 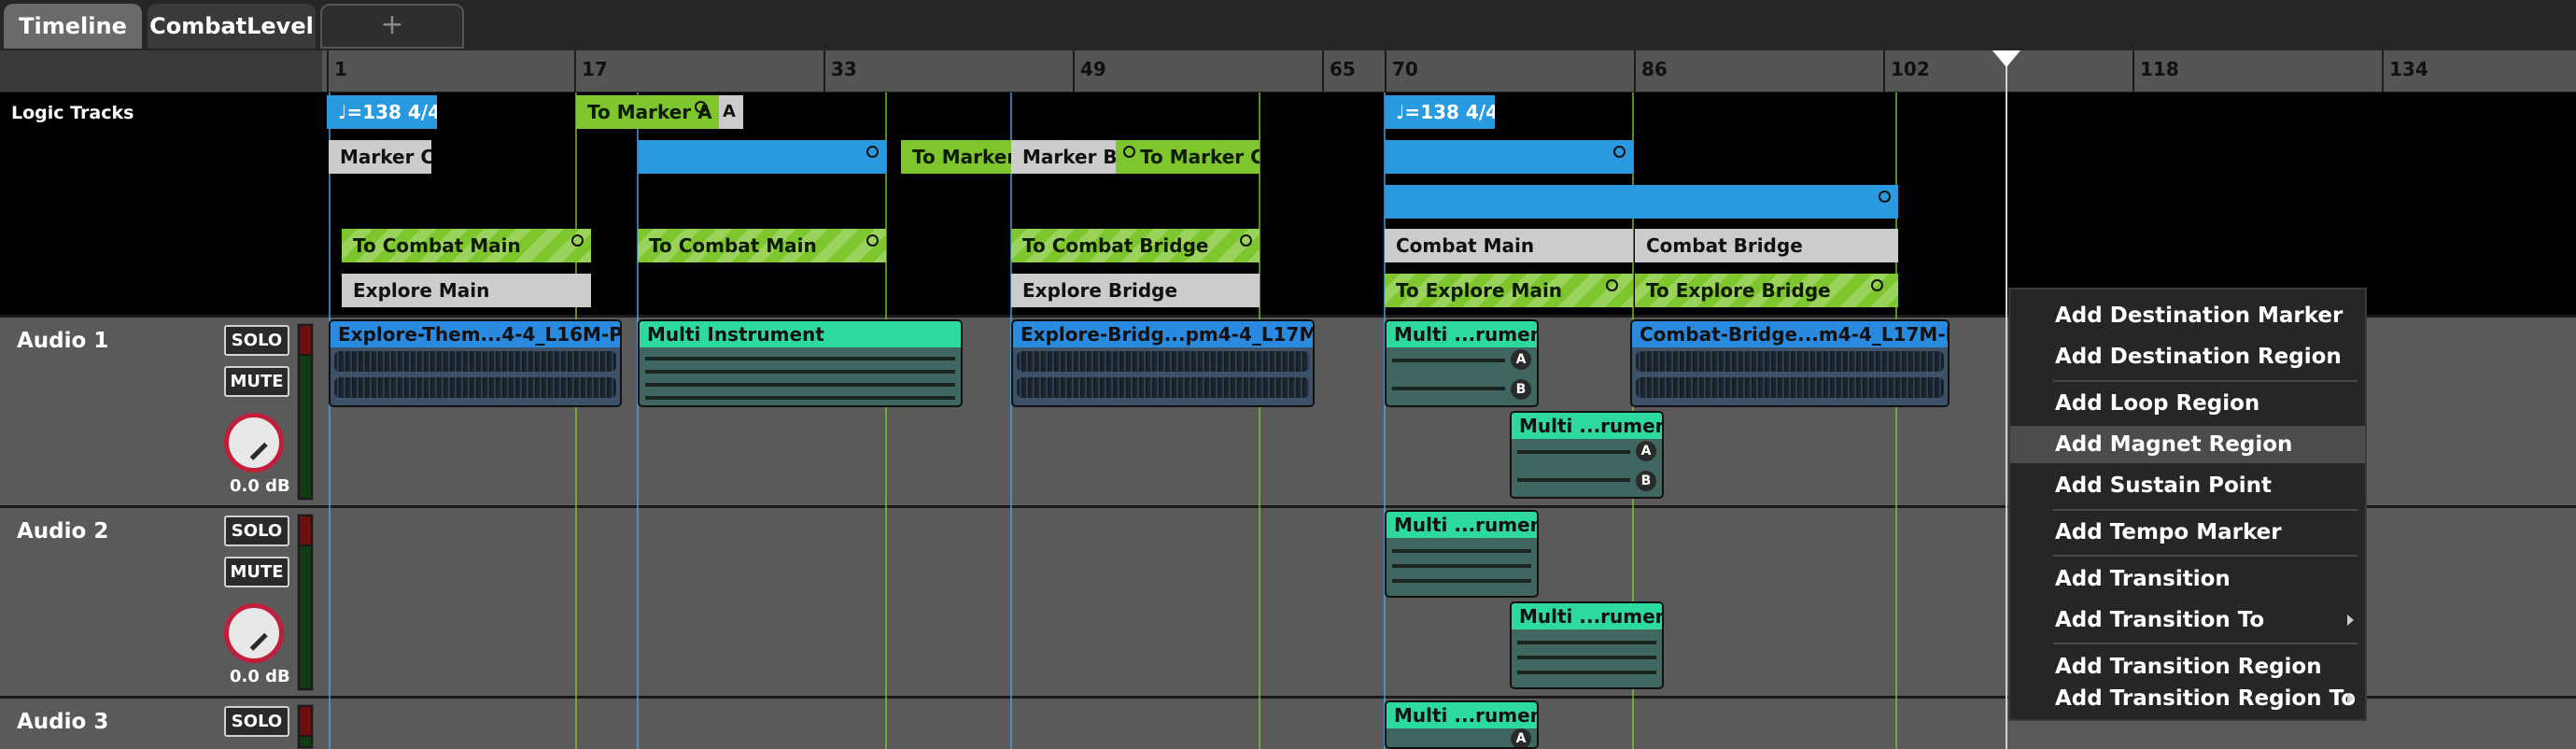 I want to click on ruler-tick: 102, so click(x=1906, y=71).